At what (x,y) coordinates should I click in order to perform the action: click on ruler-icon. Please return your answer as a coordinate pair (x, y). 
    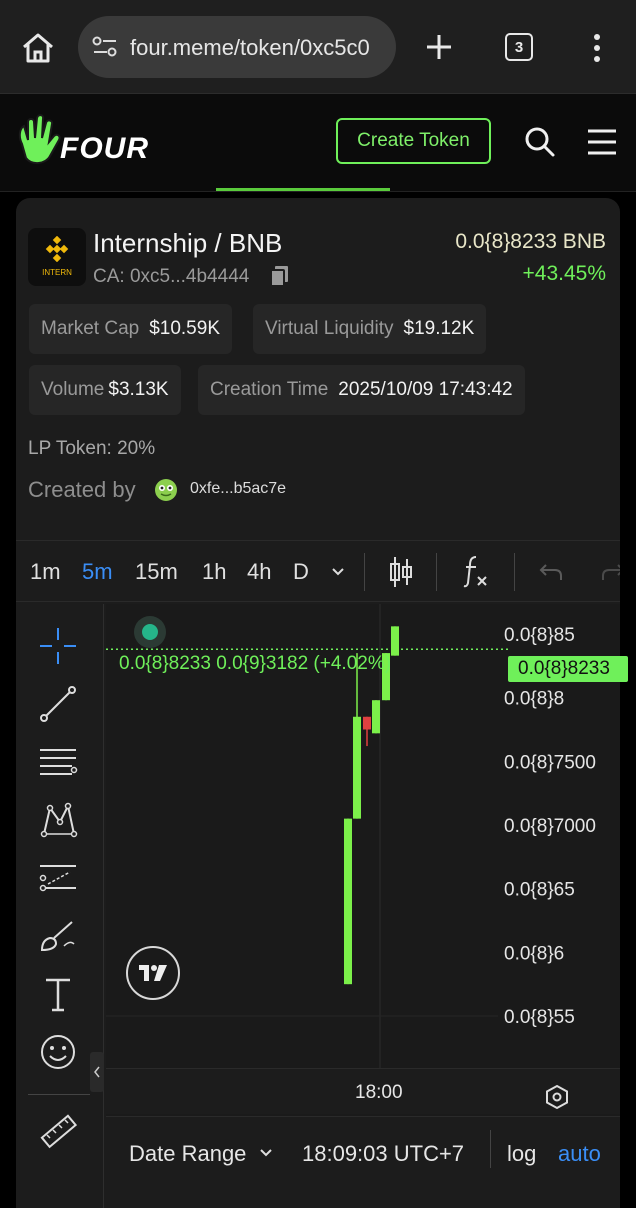
    Looking at the image, I should click on (58, 1132).